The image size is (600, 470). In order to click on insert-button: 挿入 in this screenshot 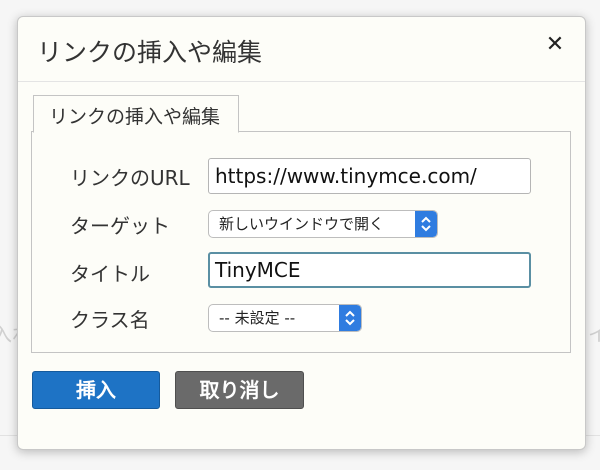, I will do `click(96, 390)`.